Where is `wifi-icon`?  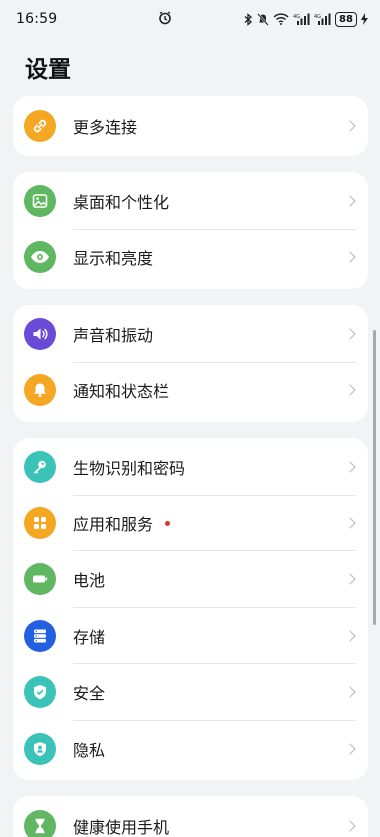 wifi-icon is located at coordinates (281, 19).